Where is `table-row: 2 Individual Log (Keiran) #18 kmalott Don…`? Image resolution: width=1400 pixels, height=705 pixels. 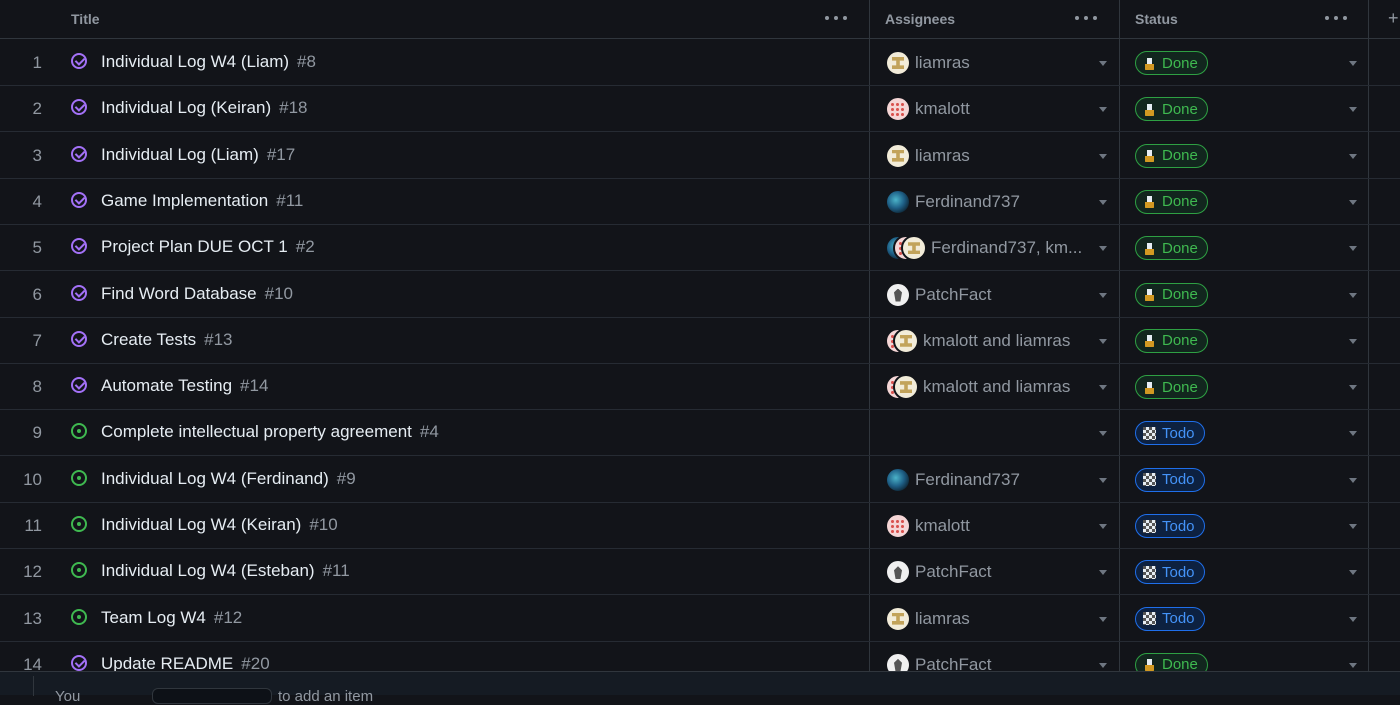 table-row: 2 Individual Log (Keiran) #18 kmalott Don… is located at coordinates (700, 109).